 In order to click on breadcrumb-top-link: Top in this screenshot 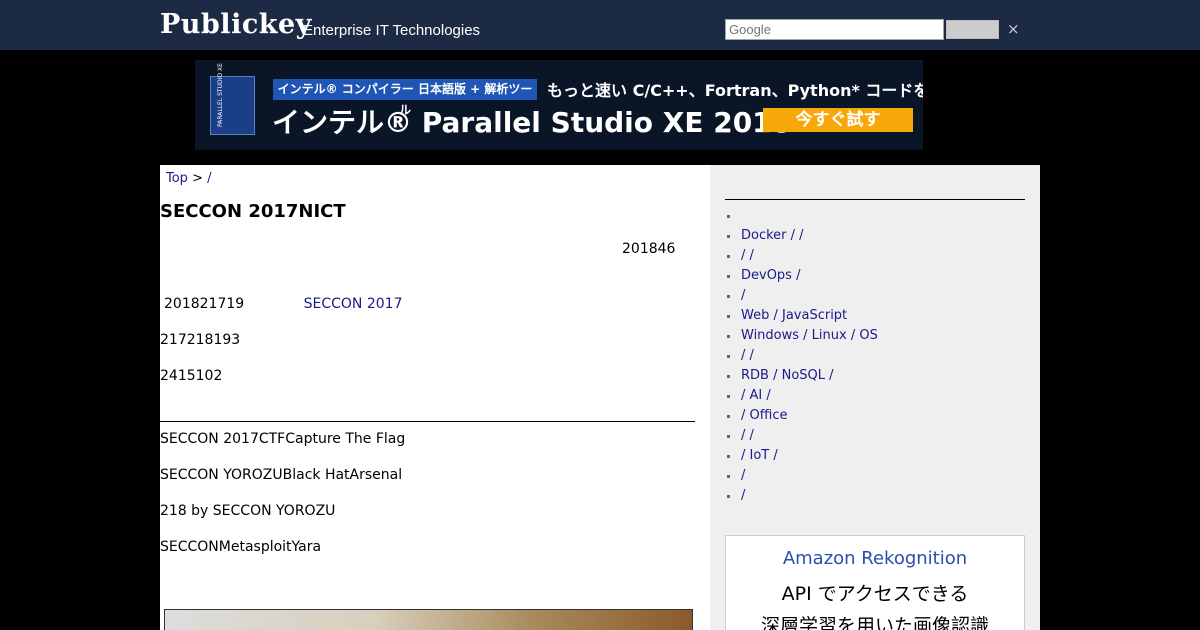, I will do `click(177, 178)`.